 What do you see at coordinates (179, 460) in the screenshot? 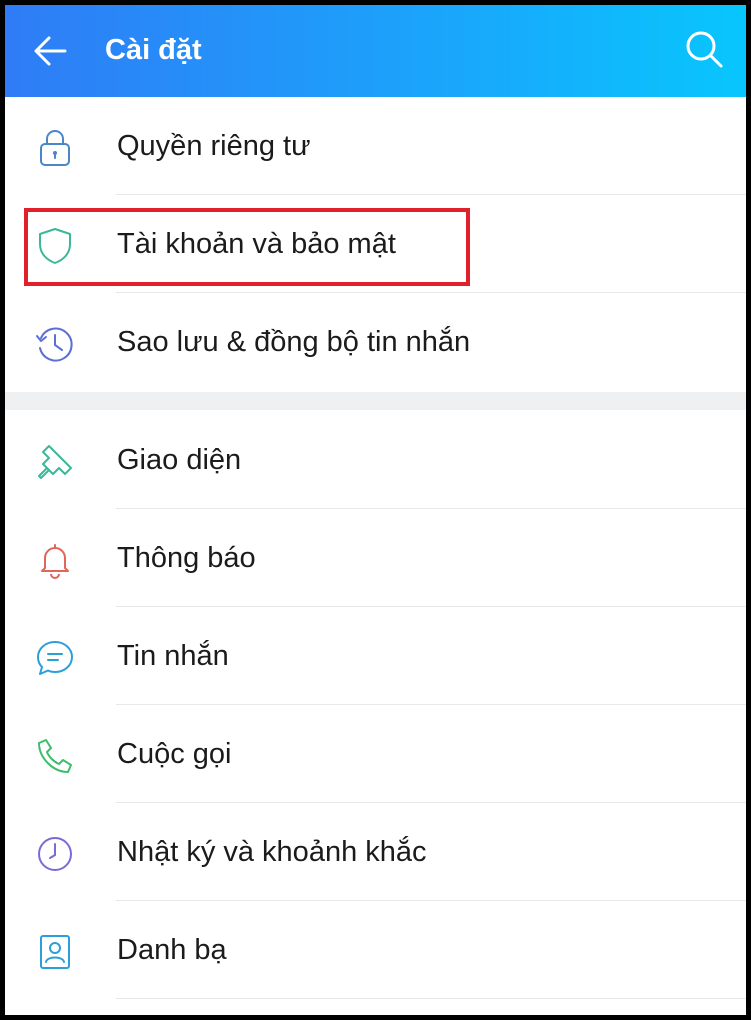
I see `menu-item-label: Giao diện` at bounding box center [179, 460].